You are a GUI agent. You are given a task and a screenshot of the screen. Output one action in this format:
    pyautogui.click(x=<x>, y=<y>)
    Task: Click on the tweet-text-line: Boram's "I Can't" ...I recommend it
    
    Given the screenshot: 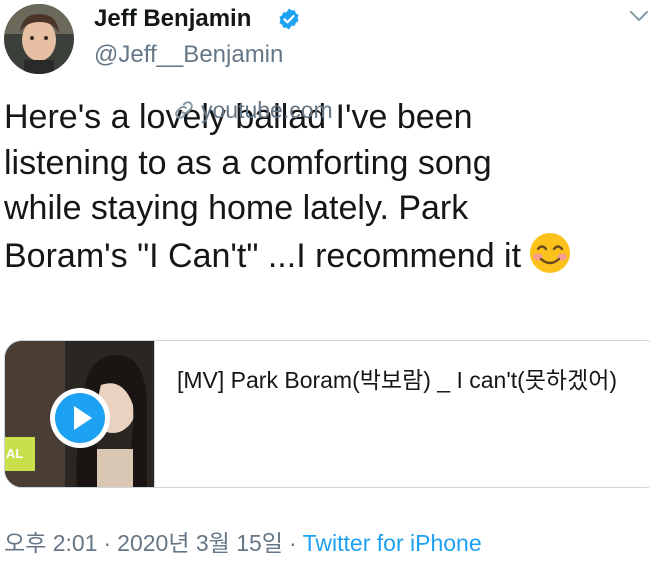 What is the action you would take?
    pyautogui.click(x=326, y=256)
    